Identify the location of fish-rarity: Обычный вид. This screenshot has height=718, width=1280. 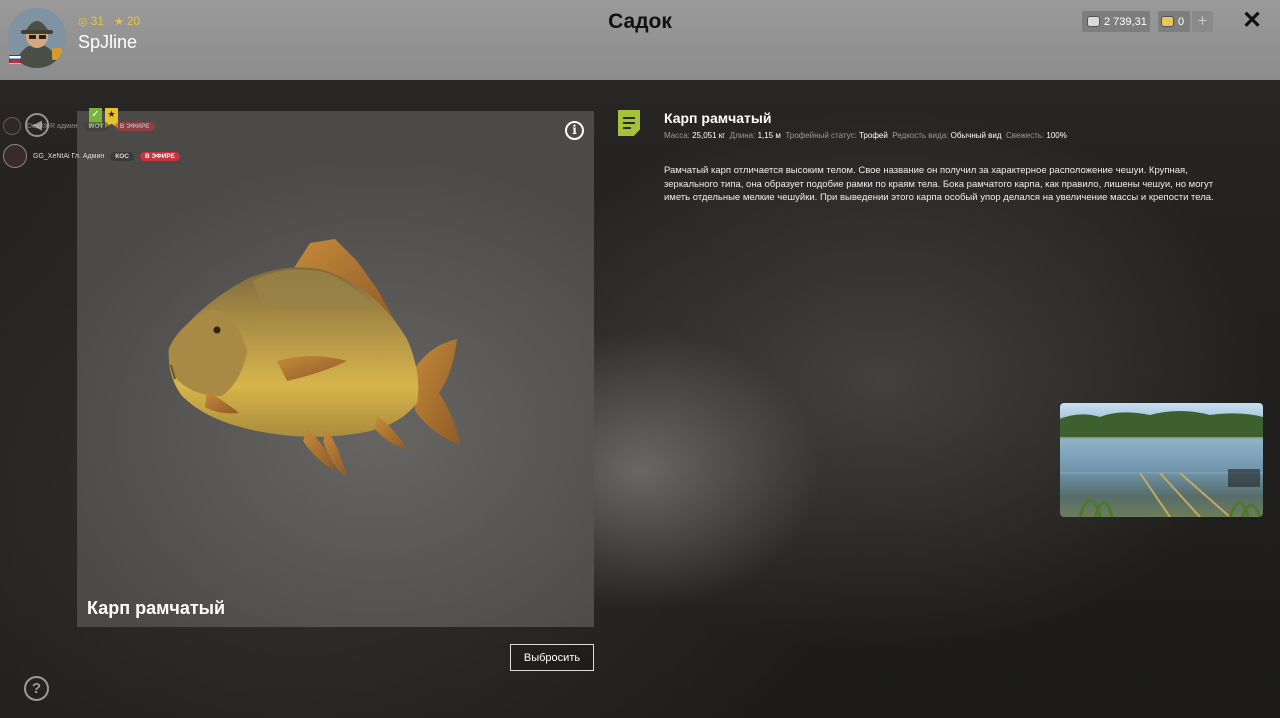
(976, 135).